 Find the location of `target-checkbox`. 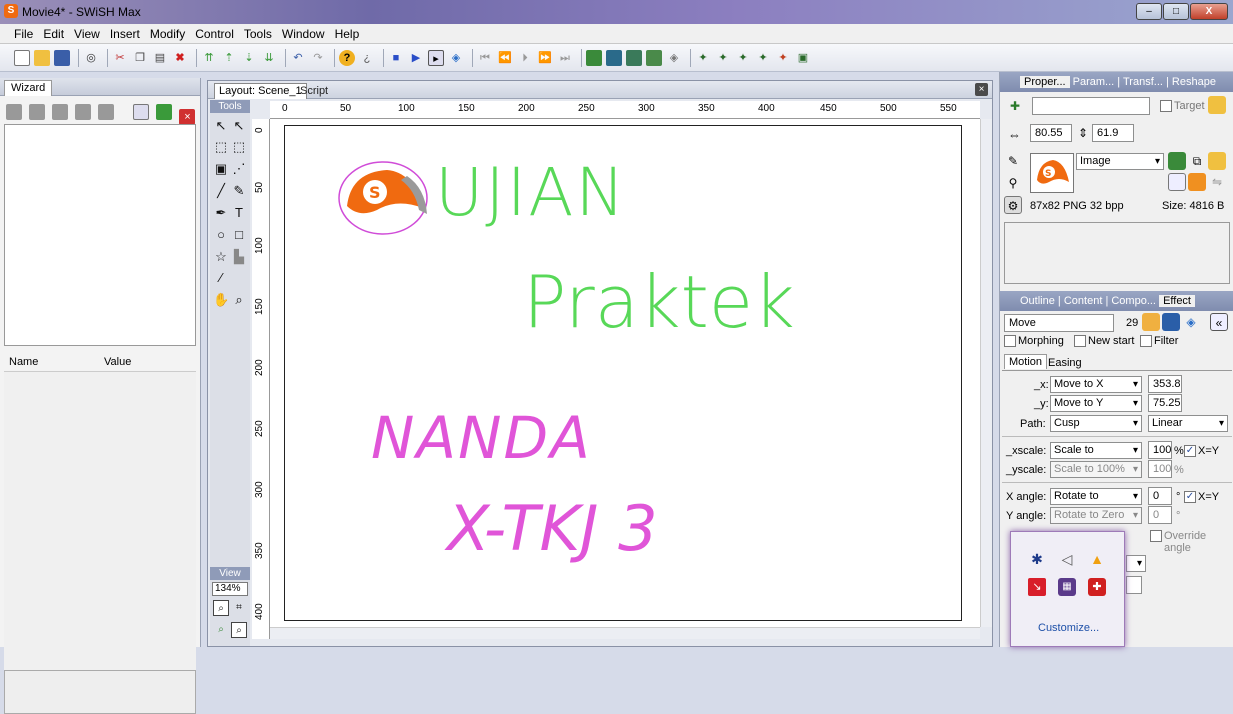

target-checkbox is located at coordinates (1166, 106).